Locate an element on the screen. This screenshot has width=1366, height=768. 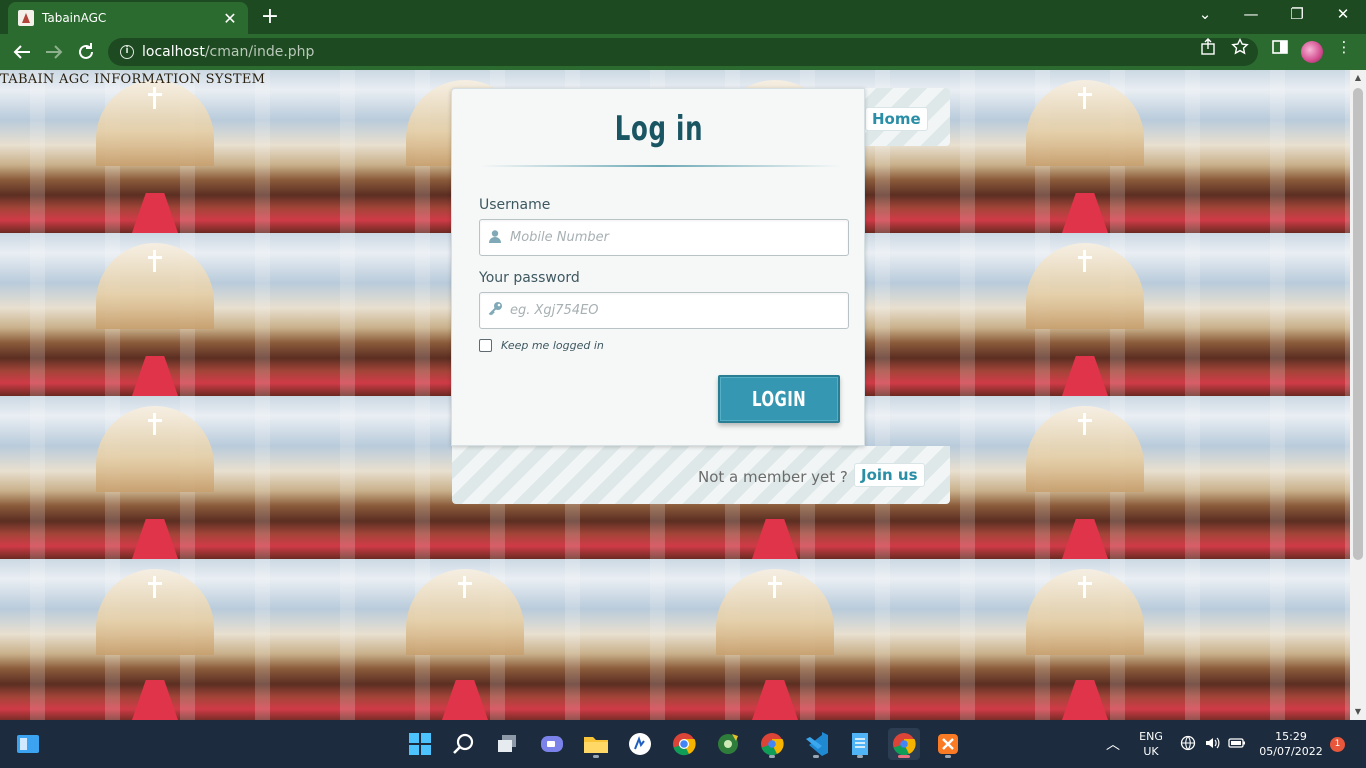
url-host: localhost is located at coordinates (173, 52).